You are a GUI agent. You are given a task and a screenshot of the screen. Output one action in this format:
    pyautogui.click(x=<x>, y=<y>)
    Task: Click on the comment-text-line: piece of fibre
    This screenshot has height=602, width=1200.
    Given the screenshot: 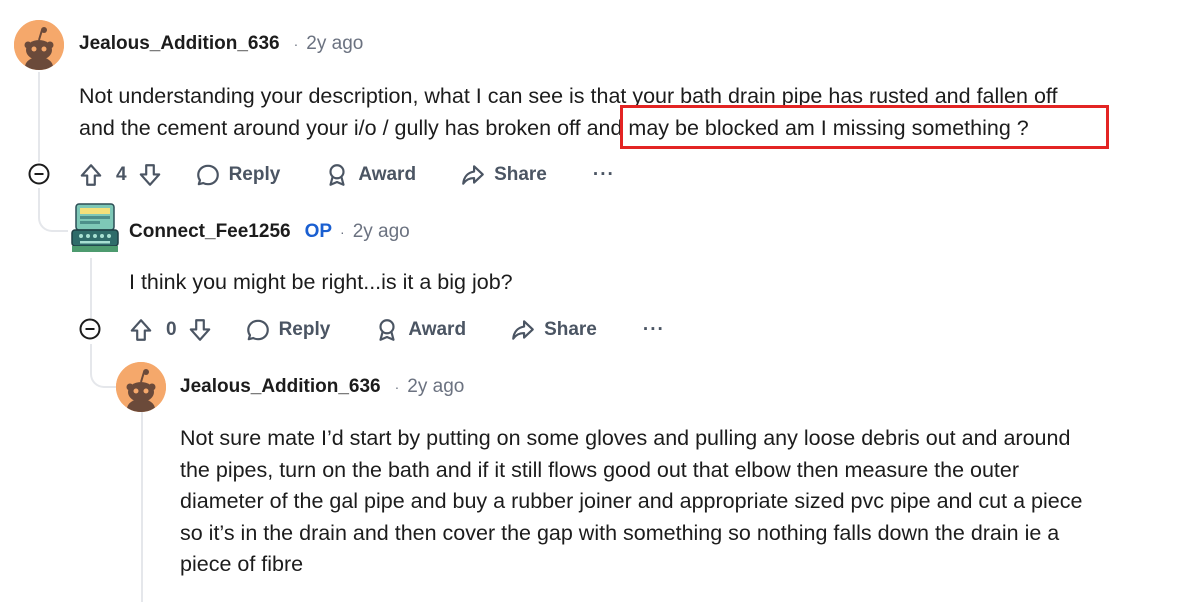 What is the action you would take?
    pyautogui.click(x=242, y=564)
    